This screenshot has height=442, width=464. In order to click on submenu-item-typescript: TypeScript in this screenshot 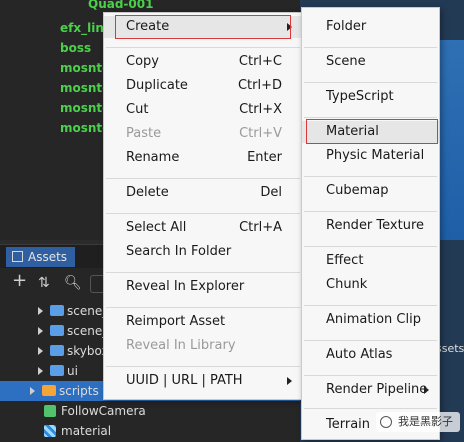, I will do `click(370, 97)`.